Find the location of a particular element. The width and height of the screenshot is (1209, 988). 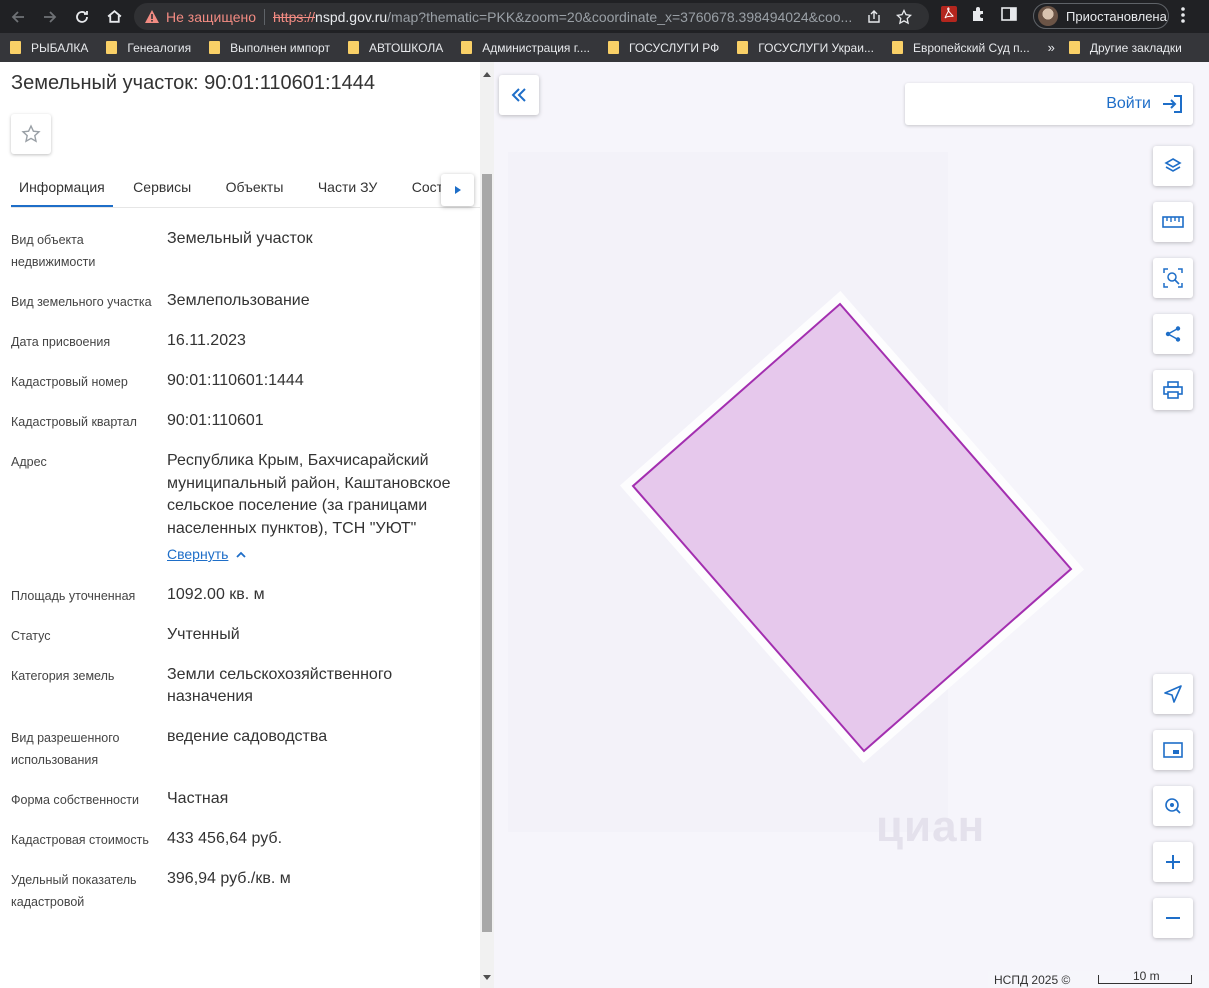

star-icon is located at coordinates (31, 133).